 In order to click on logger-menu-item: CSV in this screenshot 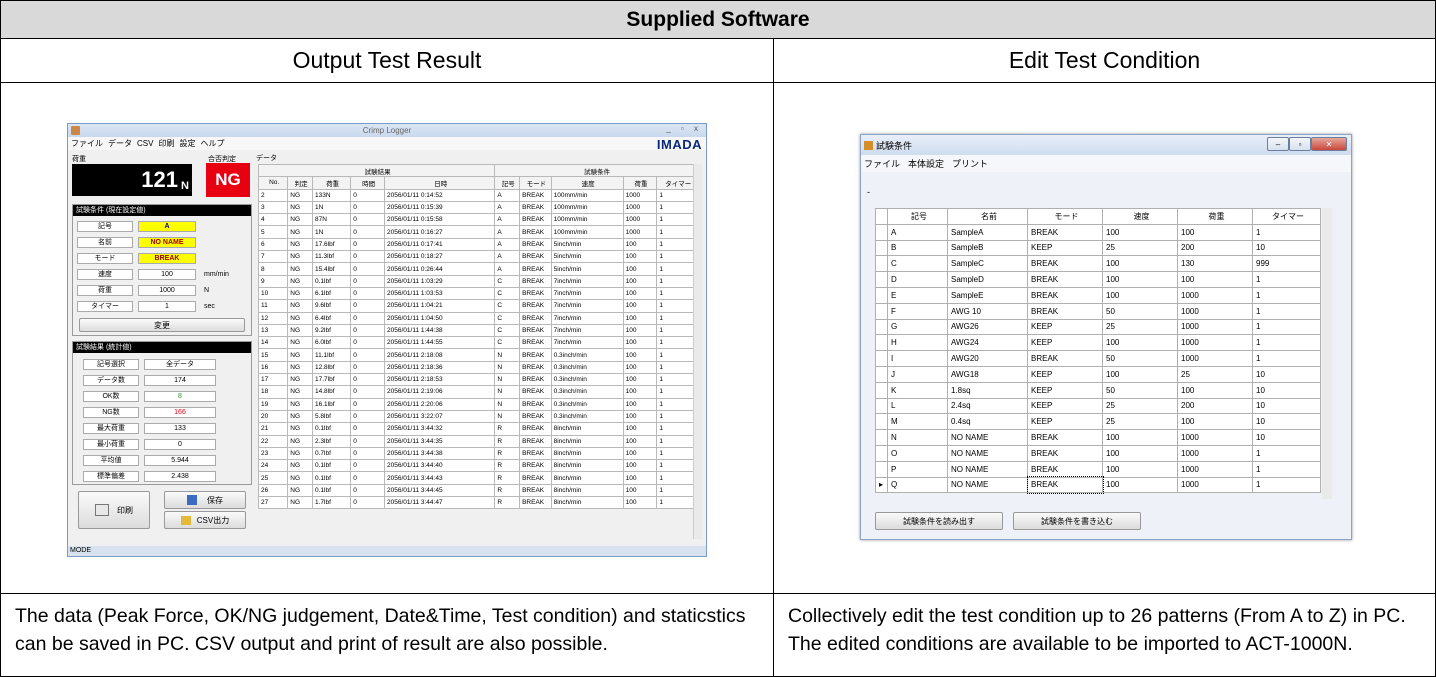, I will do `click(145, 143)`.